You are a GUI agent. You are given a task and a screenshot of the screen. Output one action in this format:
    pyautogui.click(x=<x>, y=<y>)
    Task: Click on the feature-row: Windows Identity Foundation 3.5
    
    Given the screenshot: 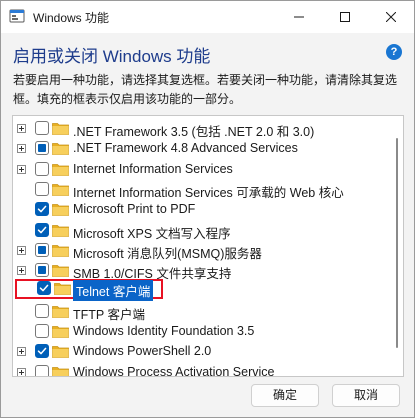 What is the action you would take?
    pyautogui.click(x=201, y=332)
    